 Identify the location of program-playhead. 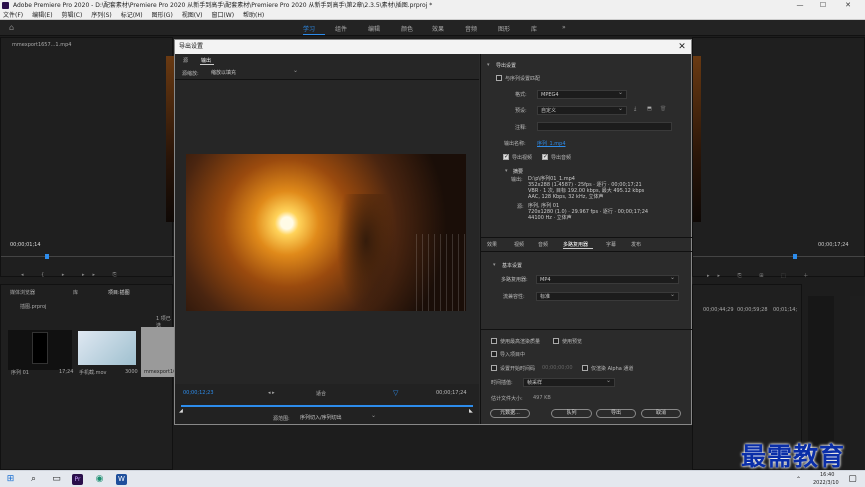
(795, 256).